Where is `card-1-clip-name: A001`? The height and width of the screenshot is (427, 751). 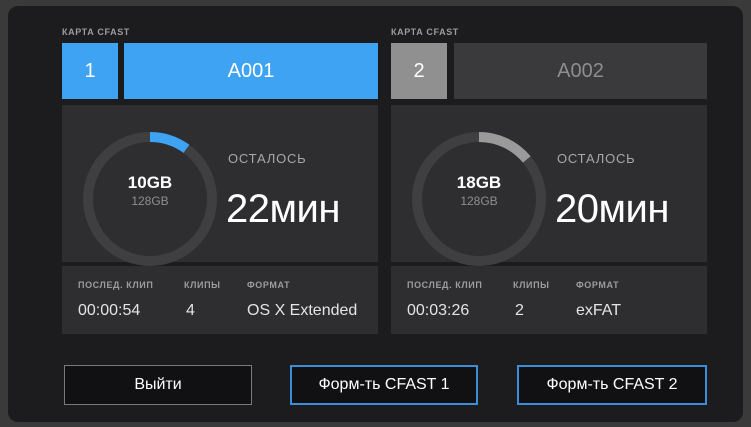 card-1-clip-name: A001 is located at coordinates (251, 71).